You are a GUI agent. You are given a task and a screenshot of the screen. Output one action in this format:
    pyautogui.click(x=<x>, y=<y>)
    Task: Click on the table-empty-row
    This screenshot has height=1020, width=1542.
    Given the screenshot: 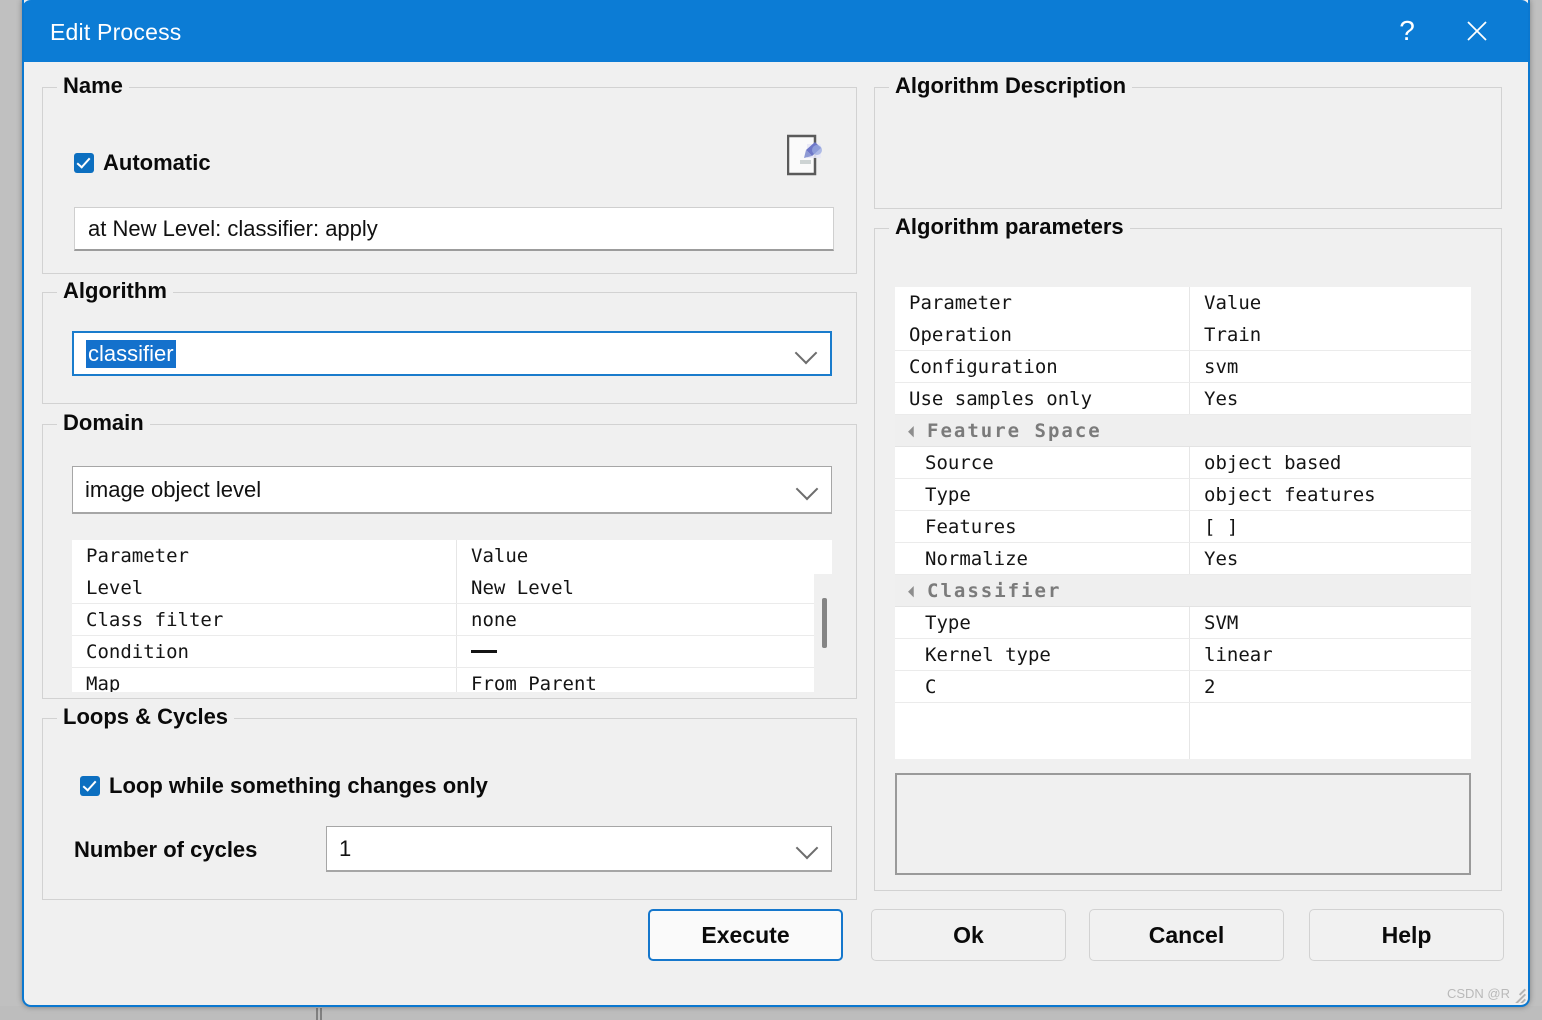 What is the action you would take?
    pyautogui.click(x=1183, y=731)
    